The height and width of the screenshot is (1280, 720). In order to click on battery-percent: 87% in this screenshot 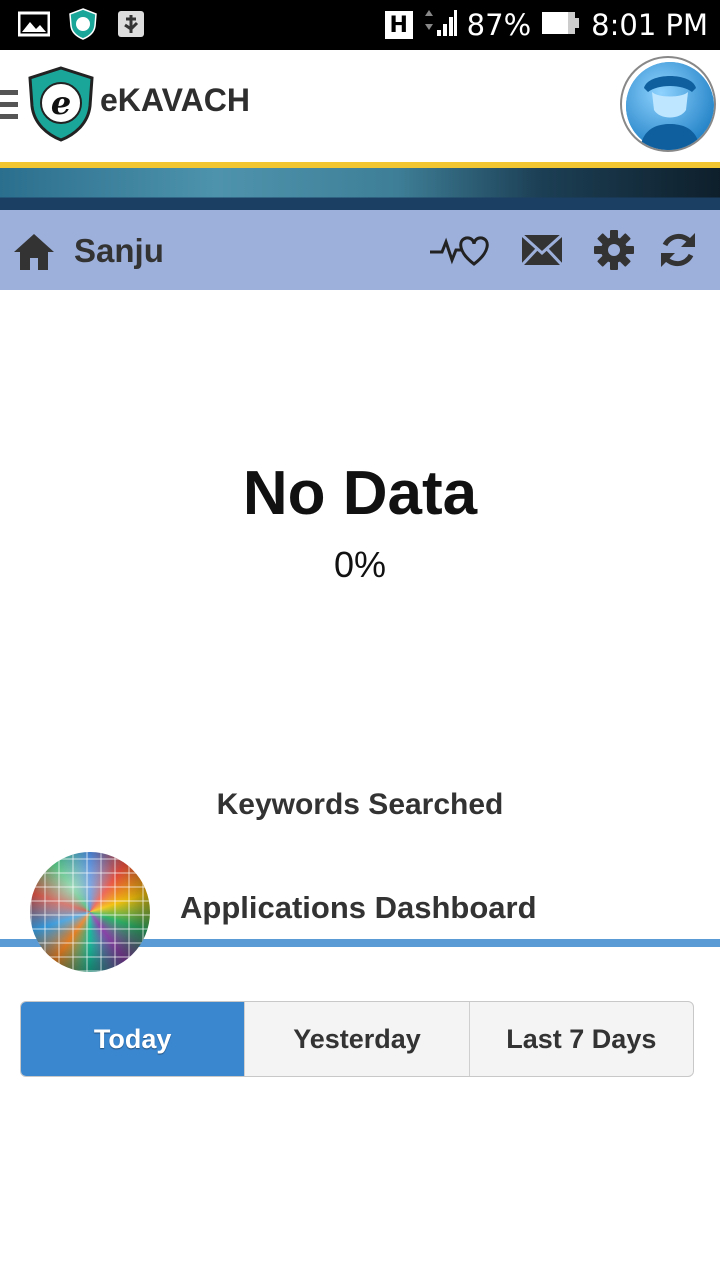, I will do `click(499, 25)`.